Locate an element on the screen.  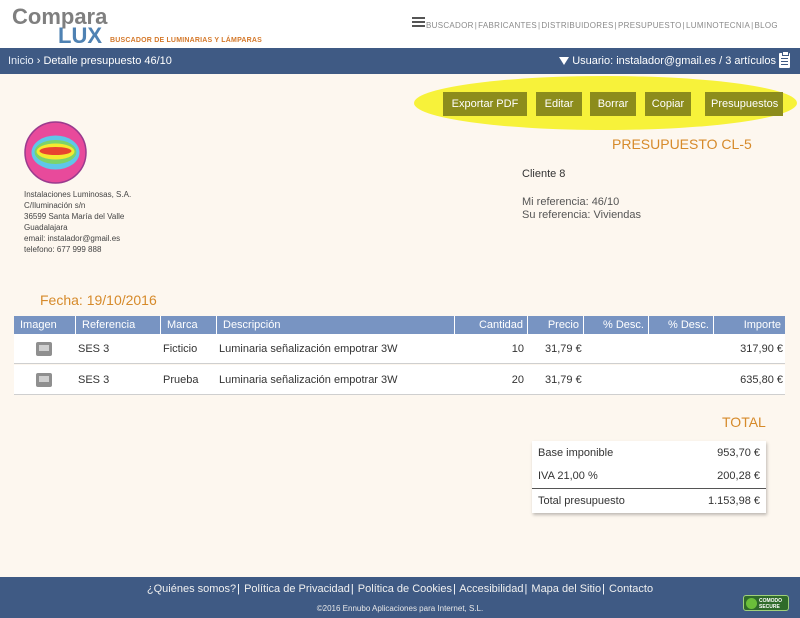
row-quantity: 20 is located at coordinates (517, 380).